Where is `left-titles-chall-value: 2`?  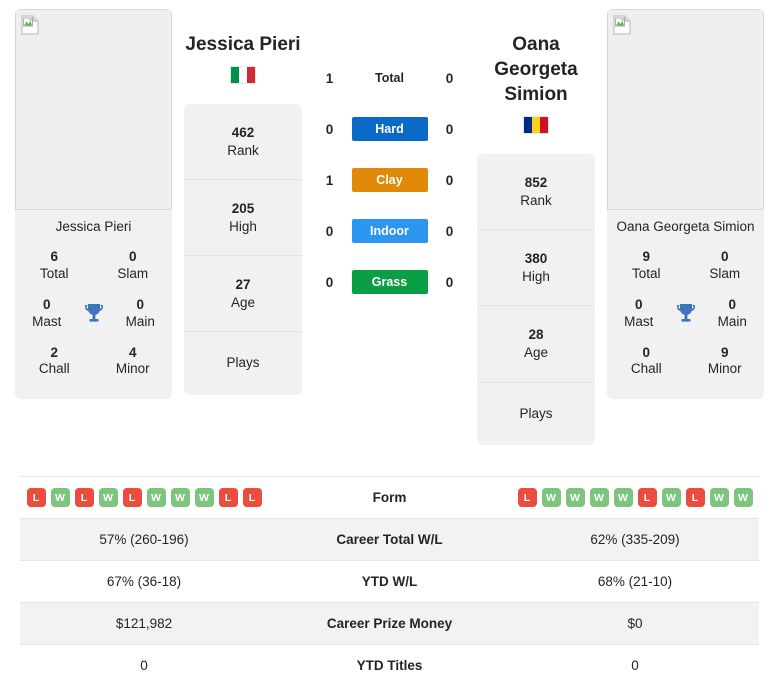 left-titles-chall-value: 2 is located at coordinates (54, 352).